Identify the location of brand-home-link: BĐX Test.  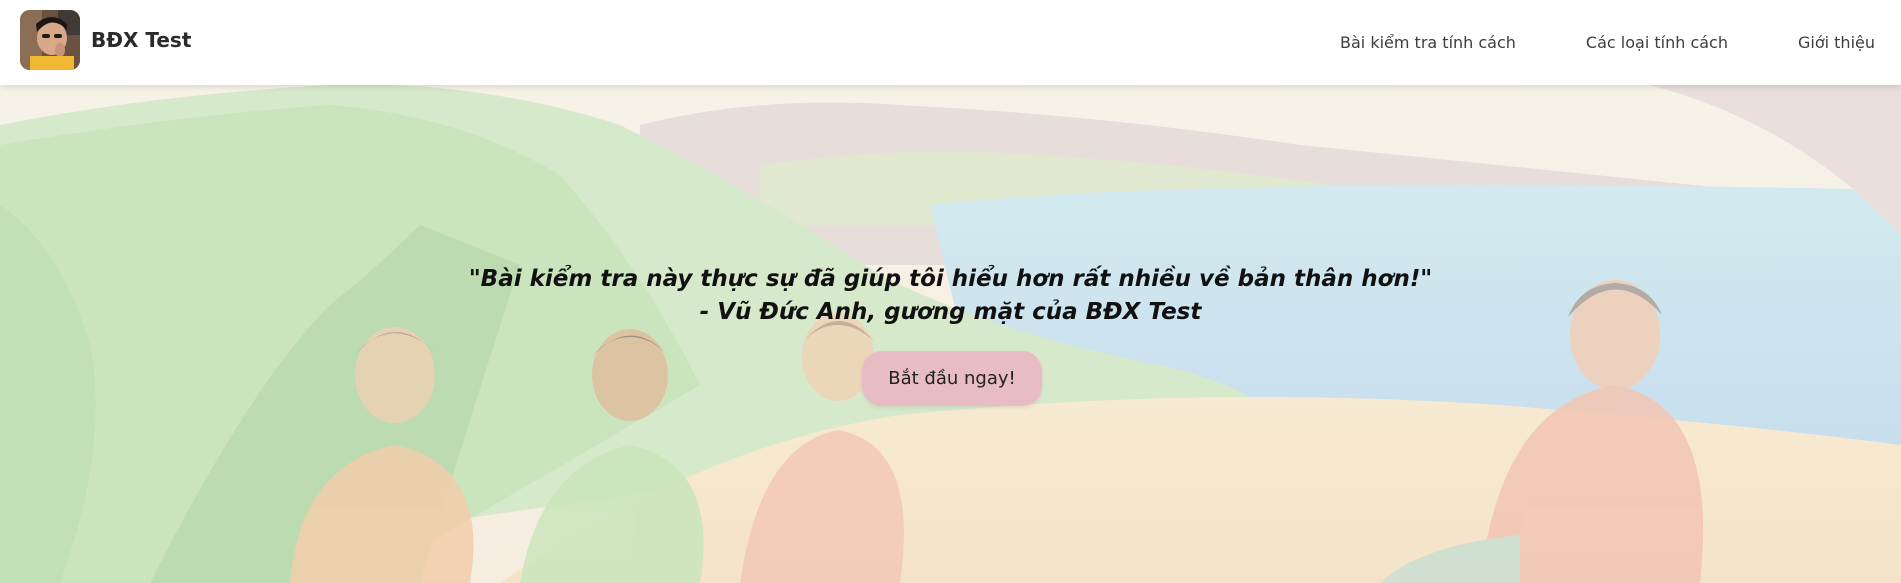
(105, 40).